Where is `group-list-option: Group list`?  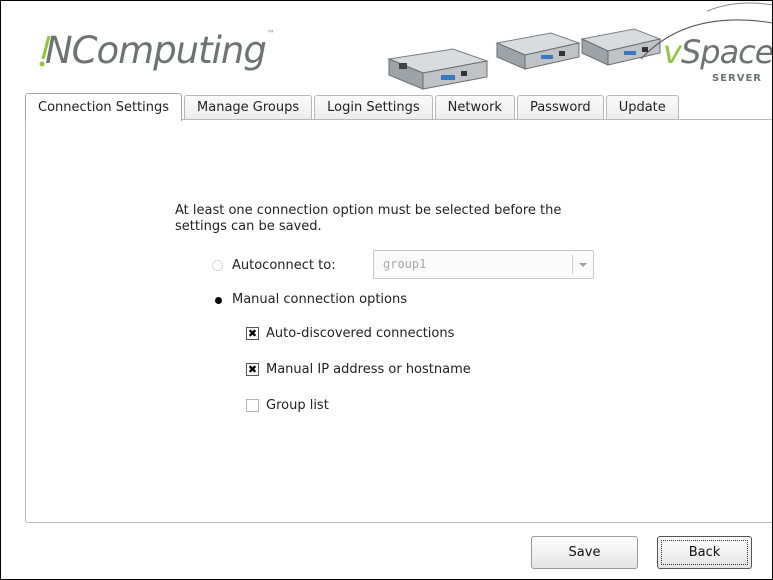
group-list-option: Group list is located at coordinates (287, 405).